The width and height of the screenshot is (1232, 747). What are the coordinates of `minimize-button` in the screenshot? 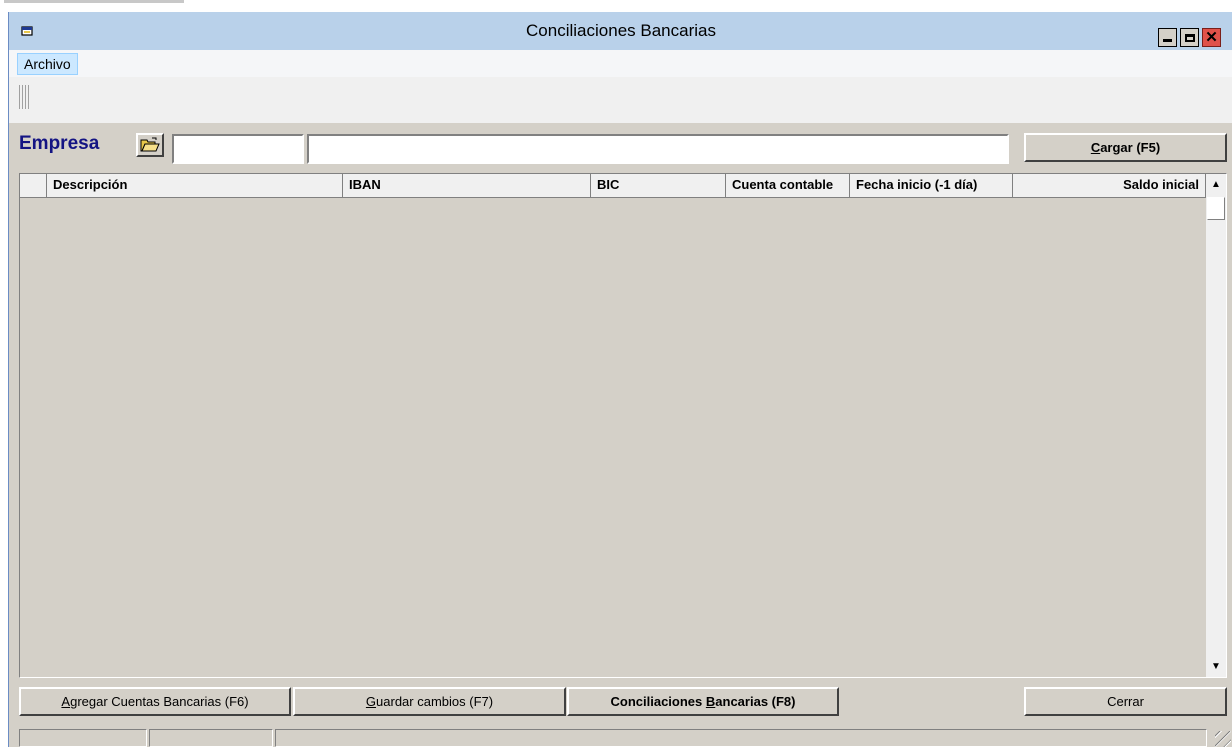 It's located at (1167, 37).